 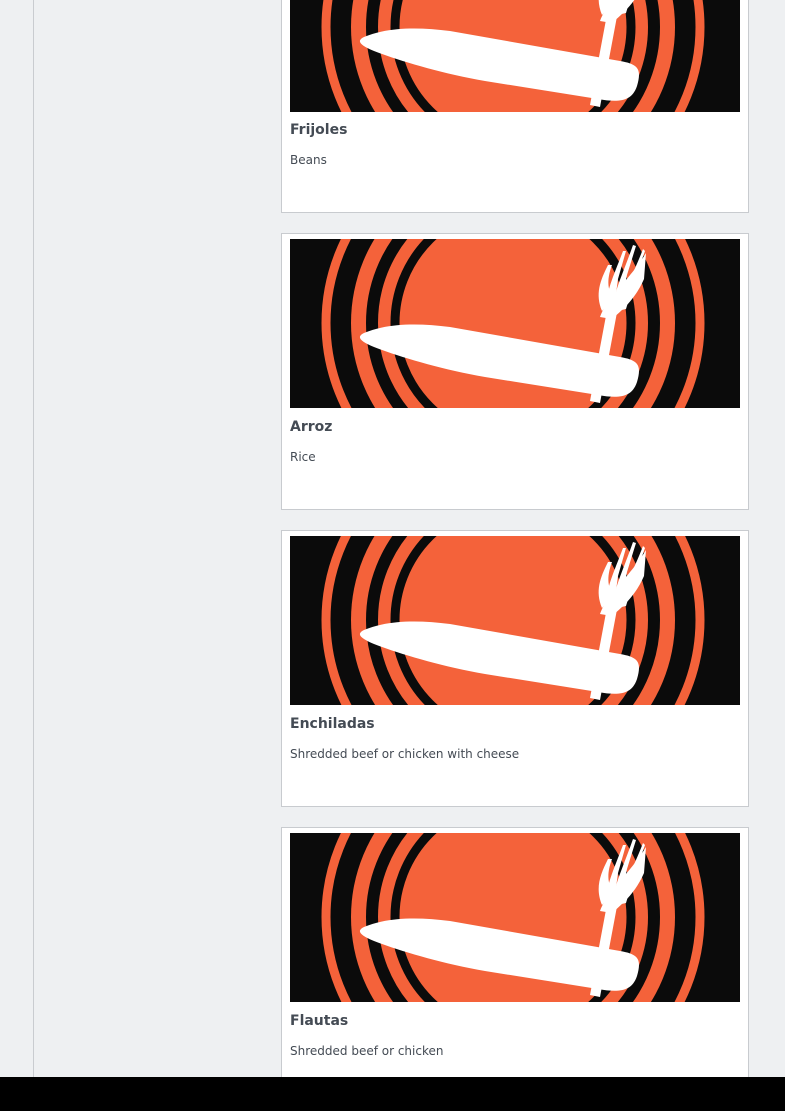 I want to click on menu-item-card: Flautas Shredded beef or chicken, so click(x=515, y=965).